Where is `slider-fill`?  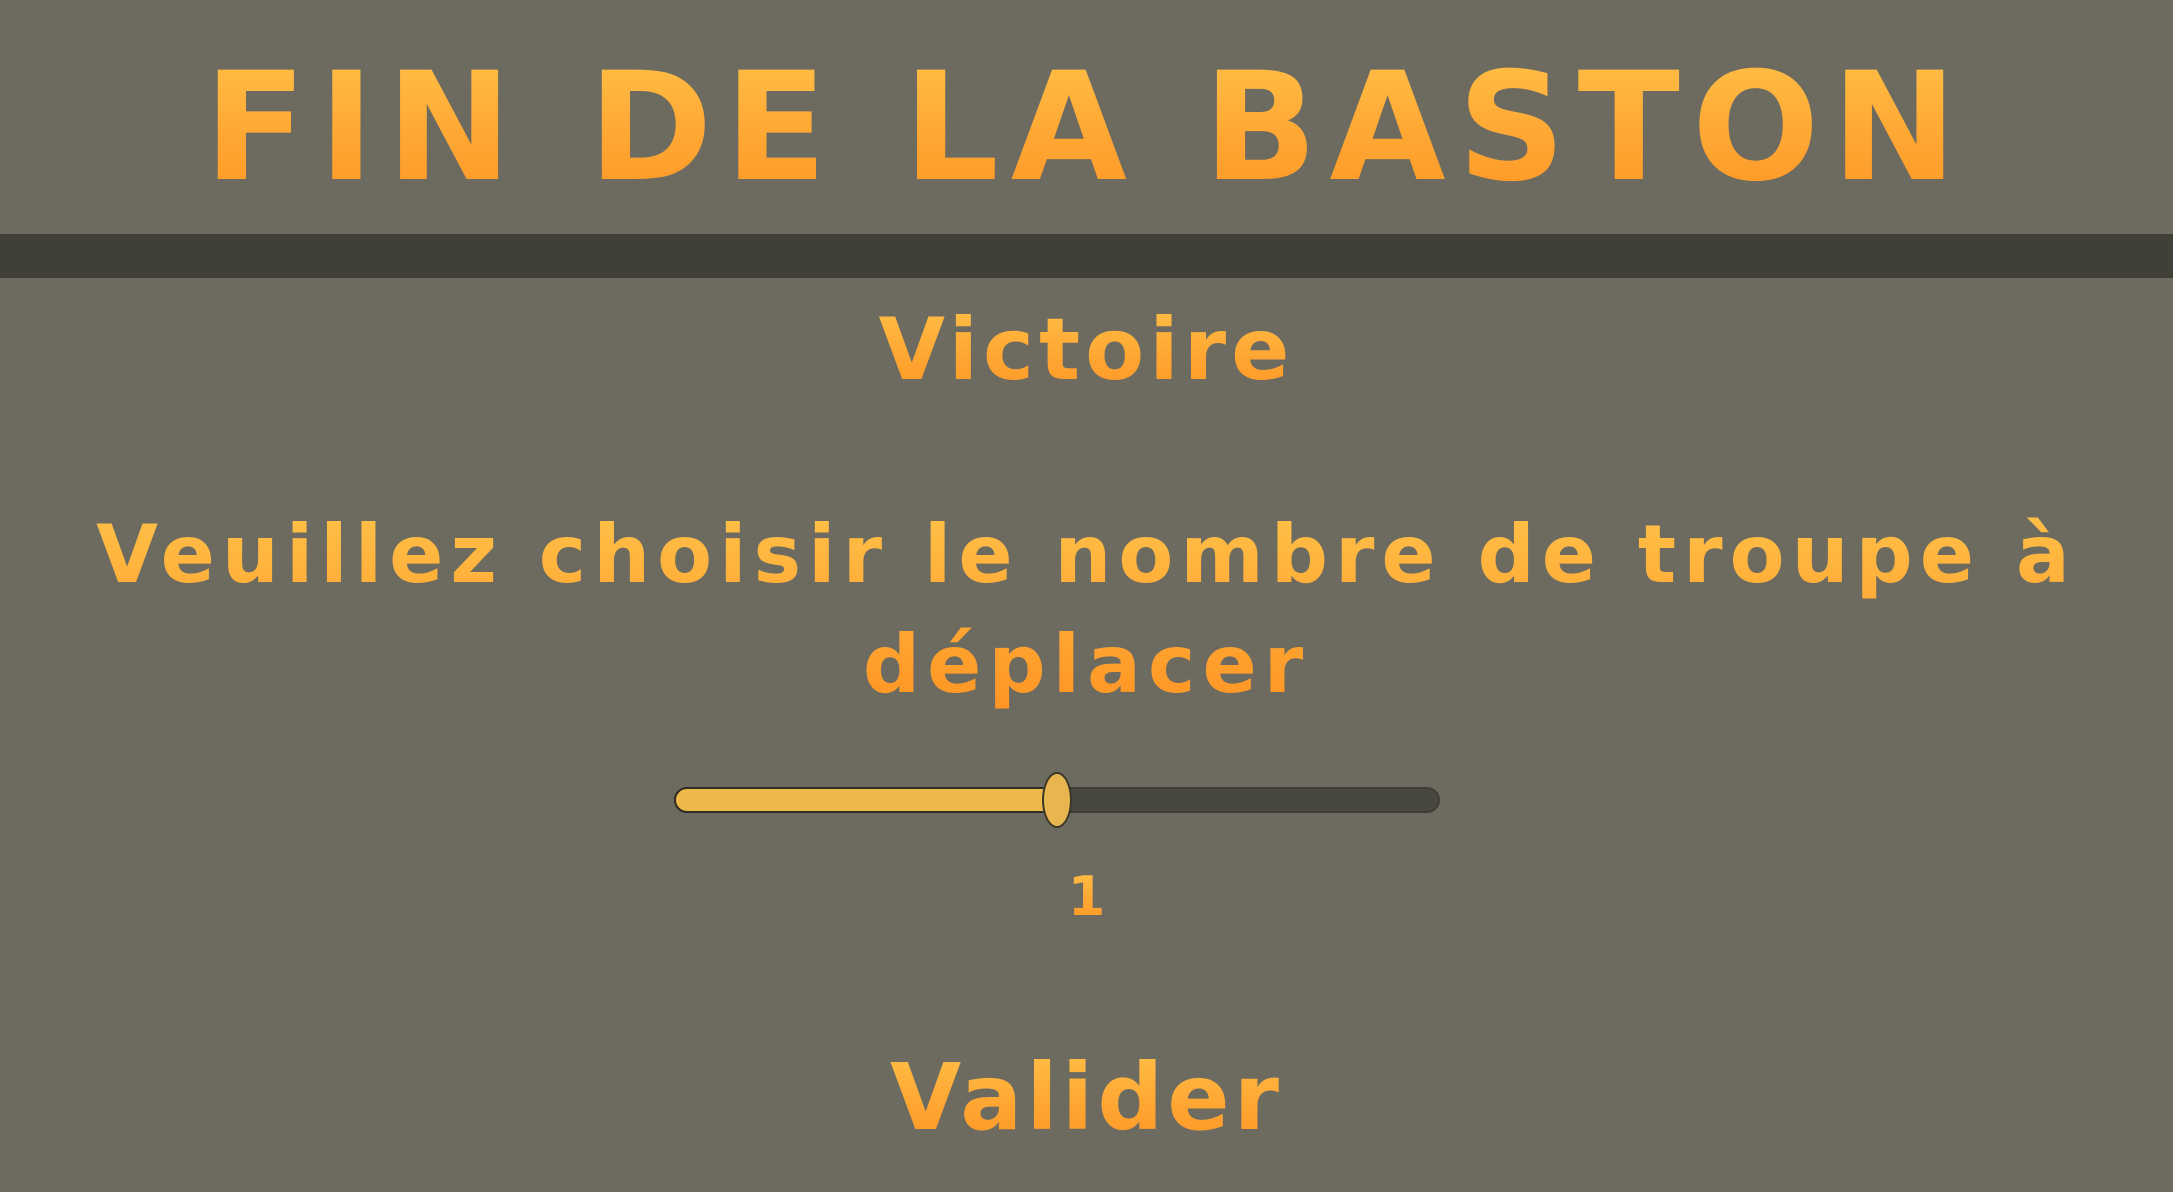 slider-fill is located at coordinates (865, 800).